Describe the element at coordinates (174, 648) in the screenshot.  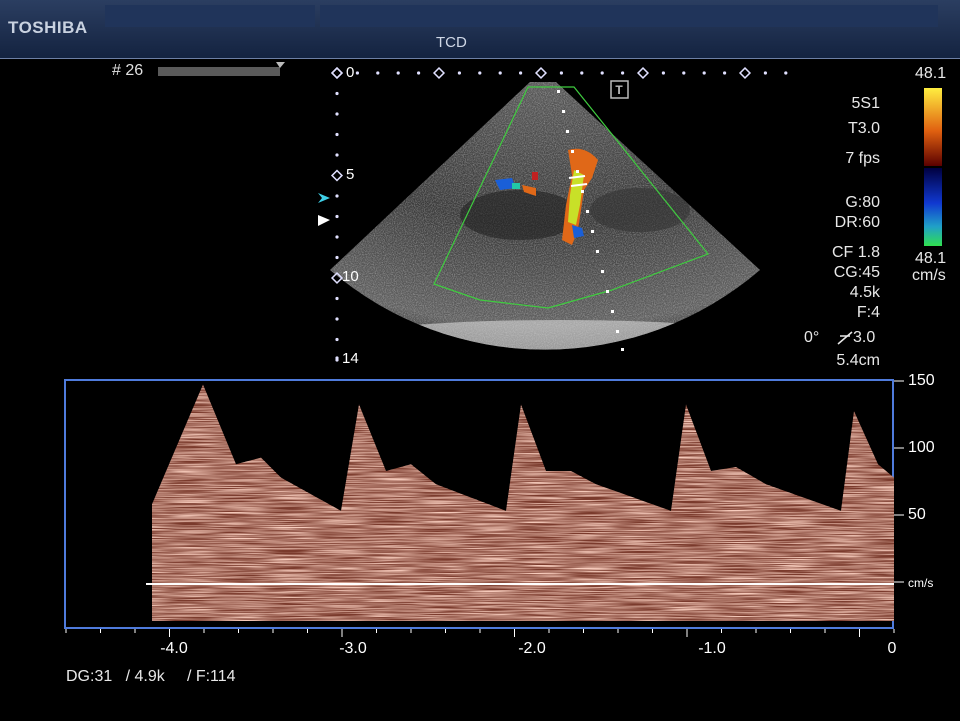
I see `time-label: -4.0` at that location.